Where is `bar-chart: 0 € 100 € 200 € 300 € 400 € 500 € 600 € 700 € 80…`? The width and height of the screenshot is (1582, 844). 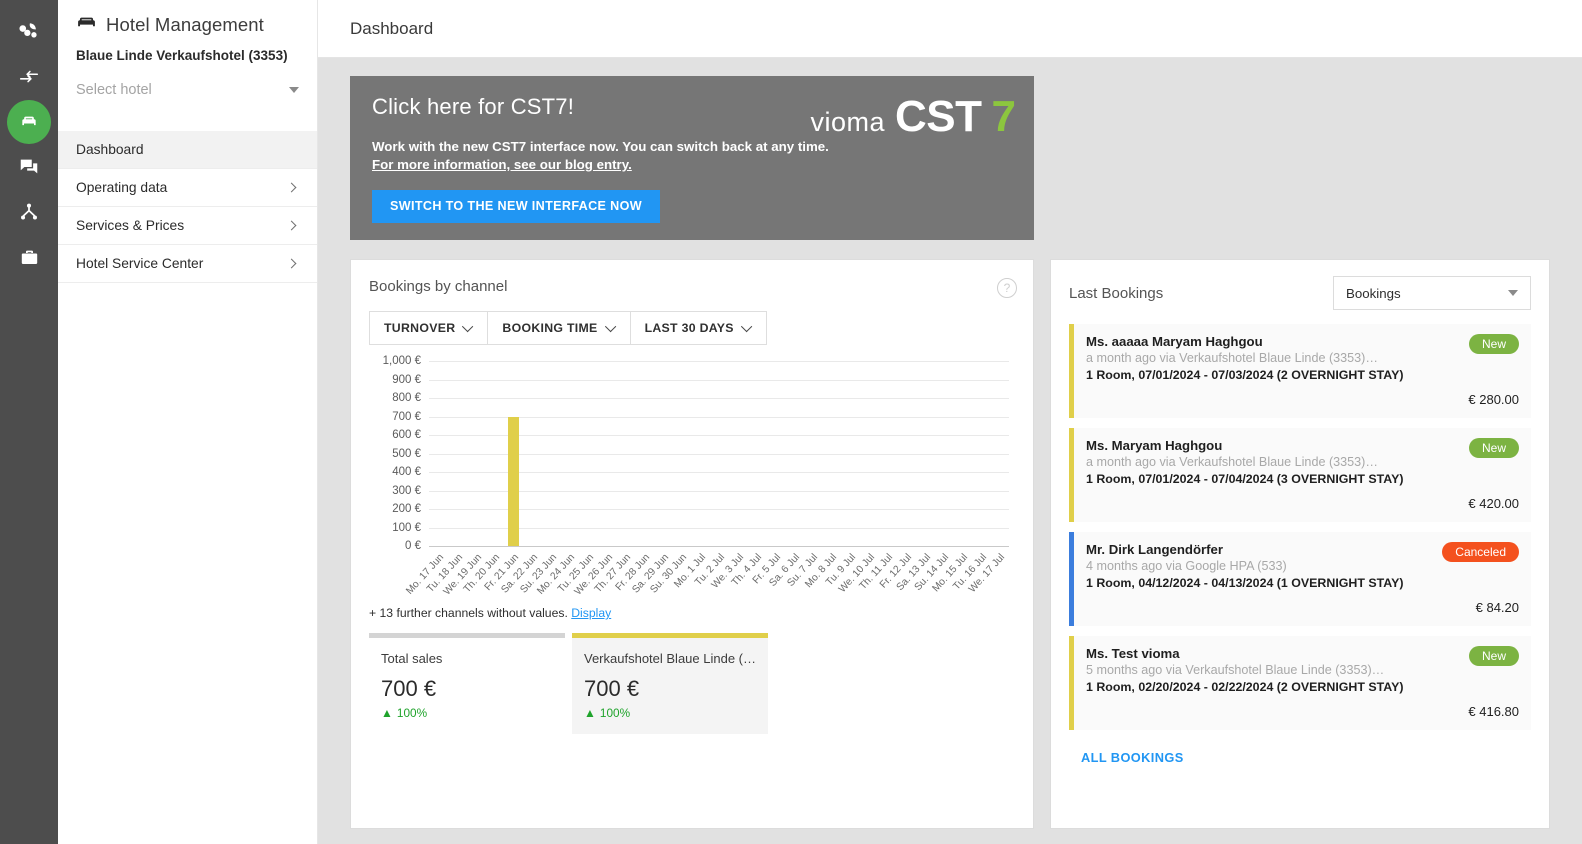 bar-chart: 0 € 100 € 200 € 300 € 400 € 500 € 600 € 700 € 80… is located at coordinates (692, 478).